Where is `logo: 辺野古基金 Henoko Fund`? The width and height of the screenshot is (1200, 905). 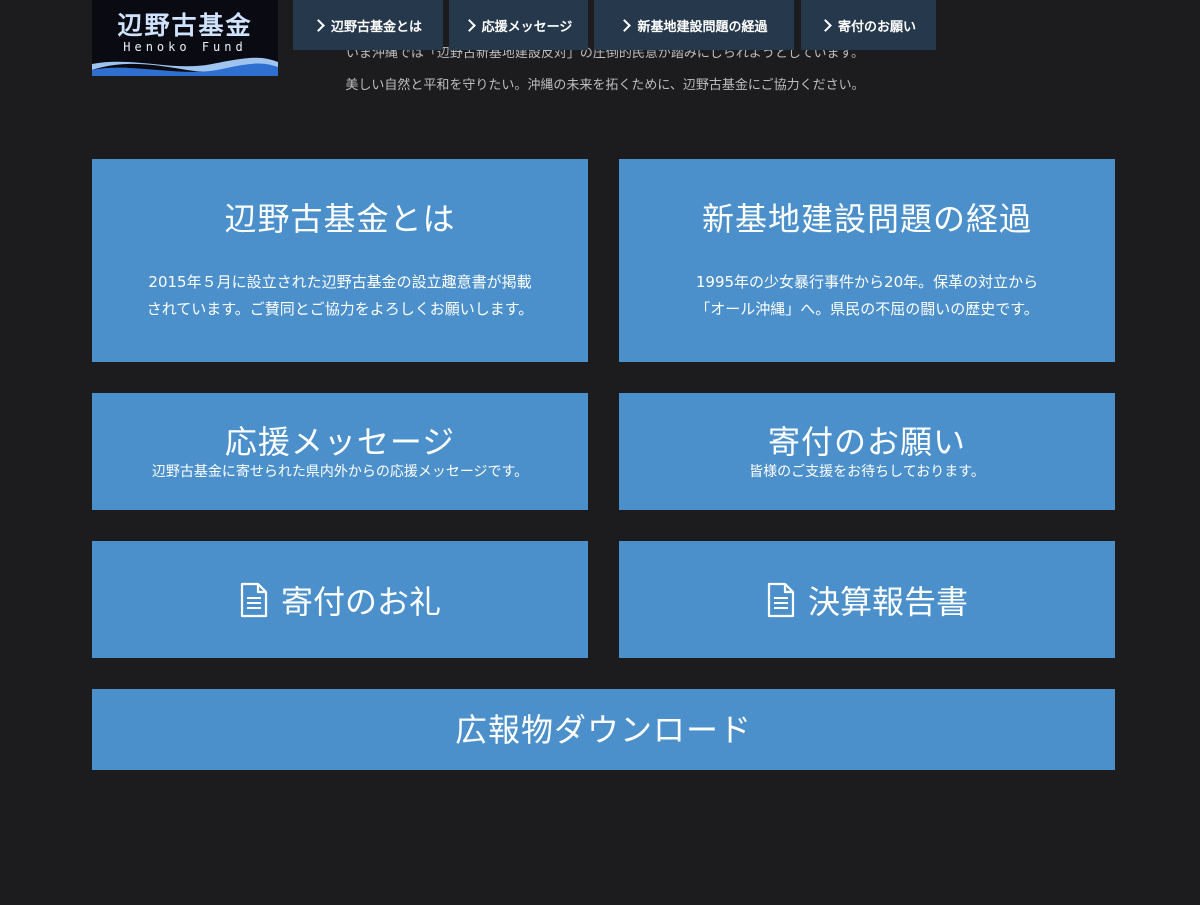 logo: 辺野古基金 Henoko Fund is located at coordinates (185, 38).